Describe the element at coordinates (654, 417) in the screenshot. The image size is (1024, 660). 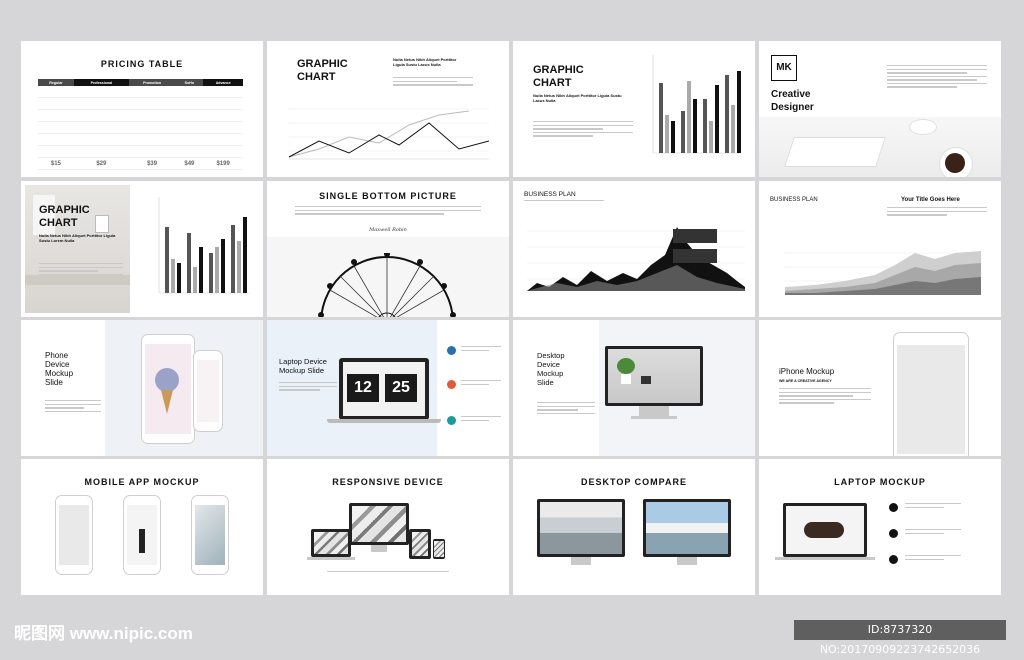
I see `monitor-foot` at that location.